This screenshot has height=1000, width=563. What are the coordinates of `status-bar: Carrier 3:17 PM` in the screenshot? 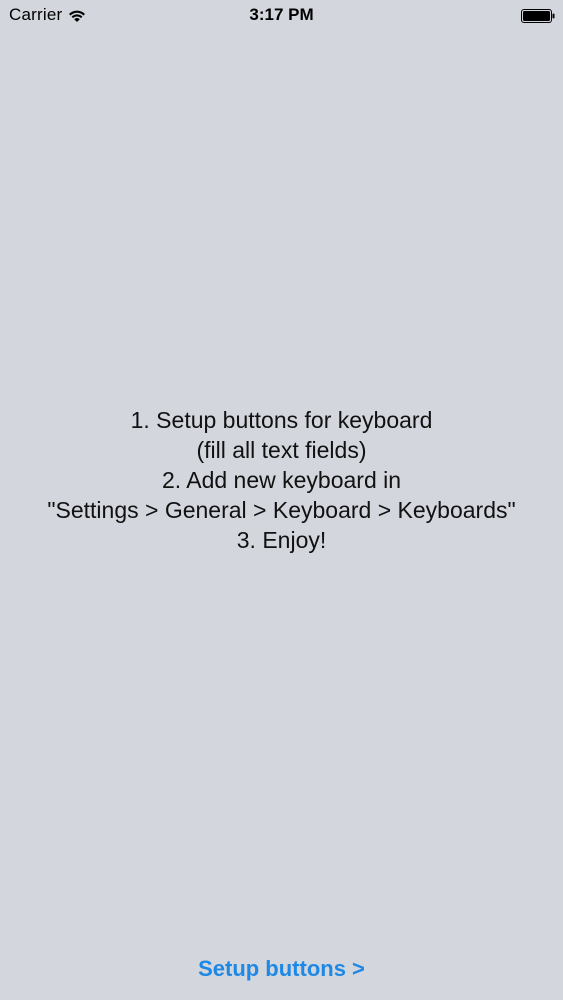 It's located at (281, 15).